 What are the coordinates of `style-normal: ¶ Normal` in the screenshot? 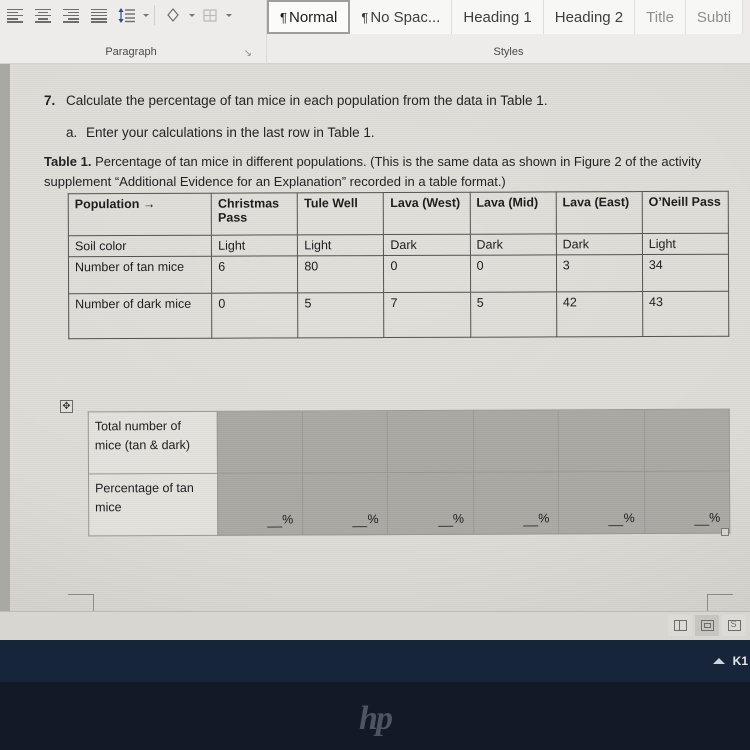 It's located at (309, 17).